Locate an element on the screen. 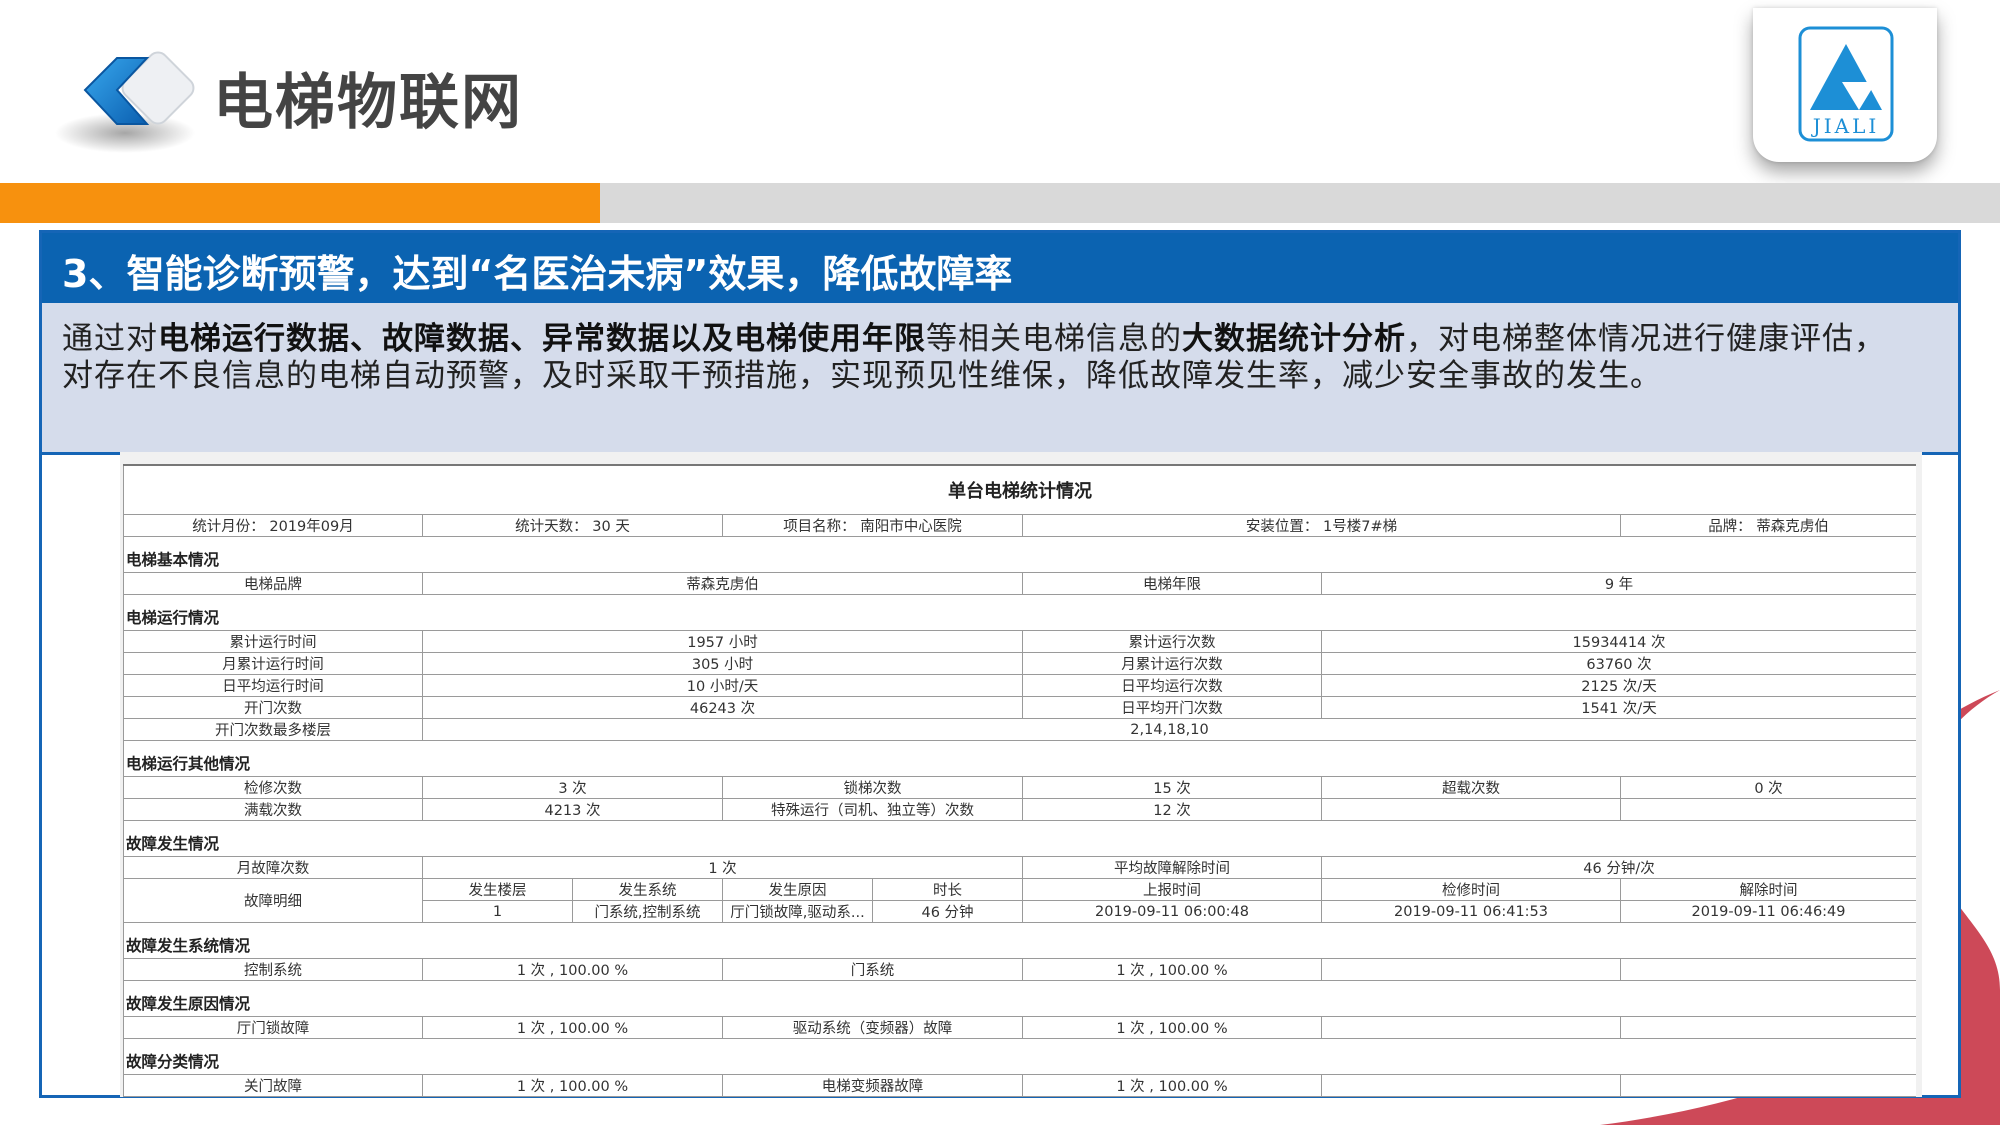 Image resolution: width=2000 pixels, height=1129 pixels. cell-value: 2019-09-11 06:46:49 is located at coordinates (1768, 911).